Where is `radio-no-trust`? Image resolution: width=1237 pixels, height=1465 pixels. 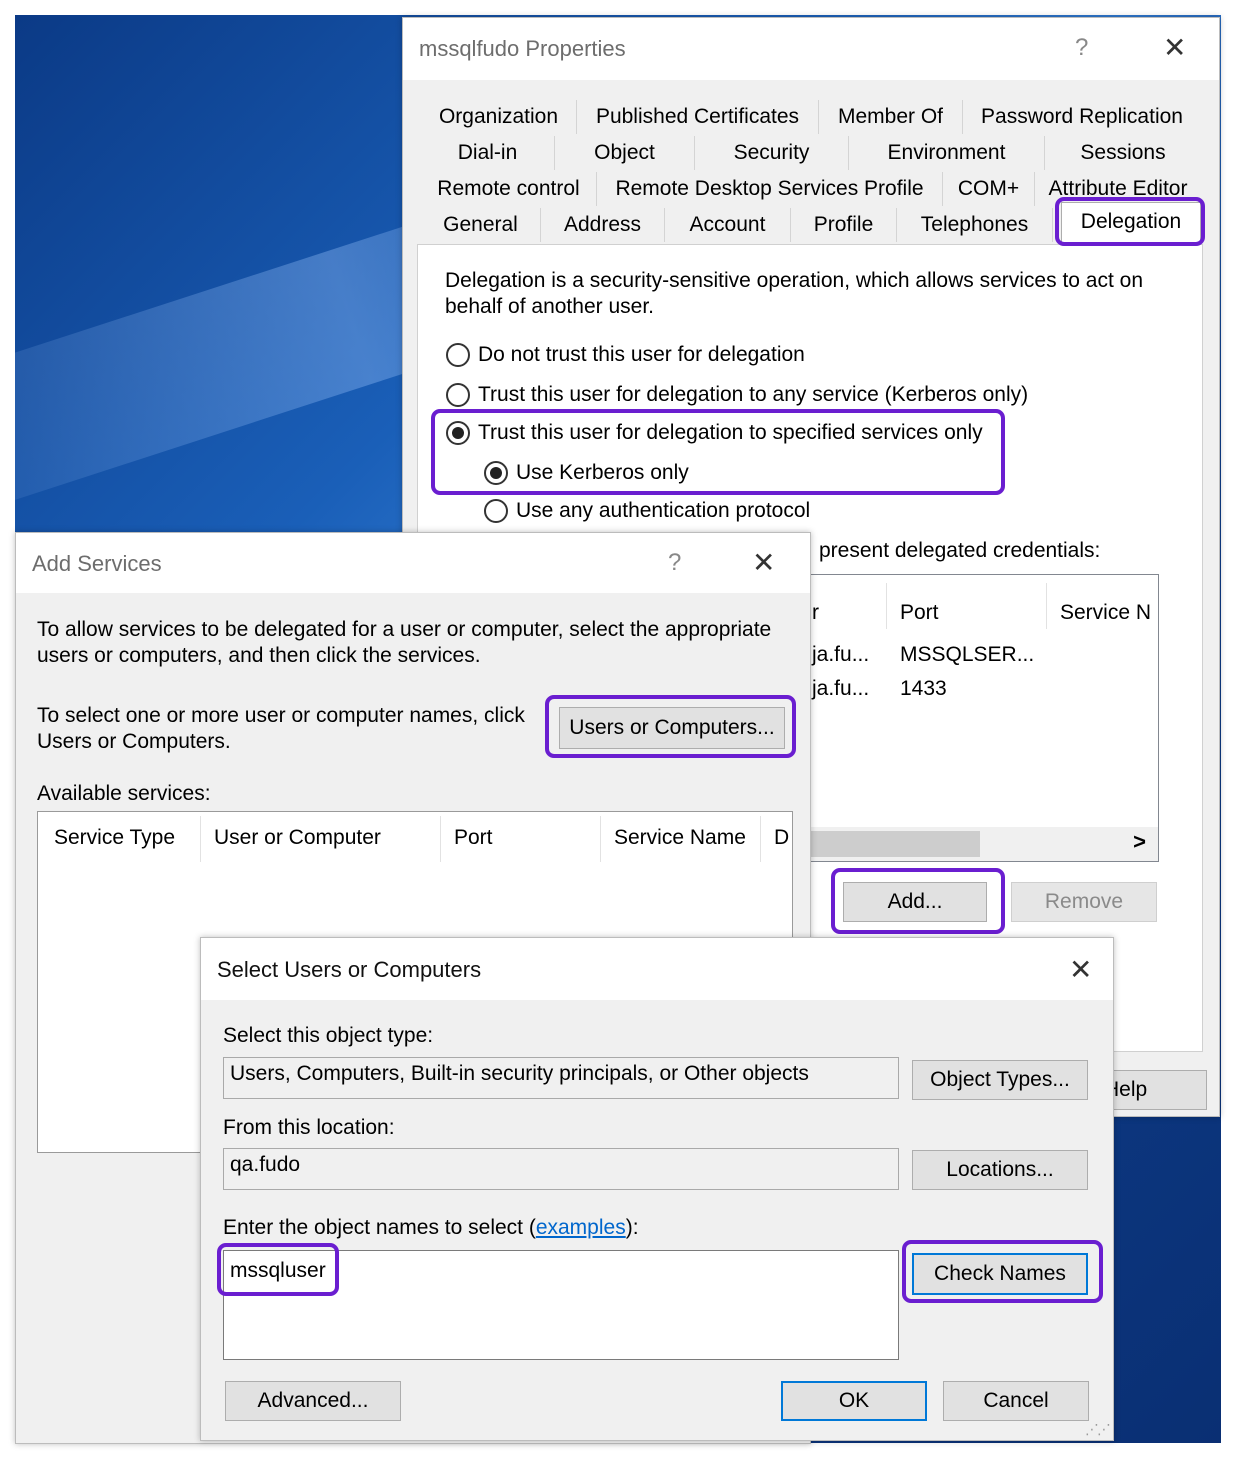
radio-no-trust is located at coordinates (458, 355).